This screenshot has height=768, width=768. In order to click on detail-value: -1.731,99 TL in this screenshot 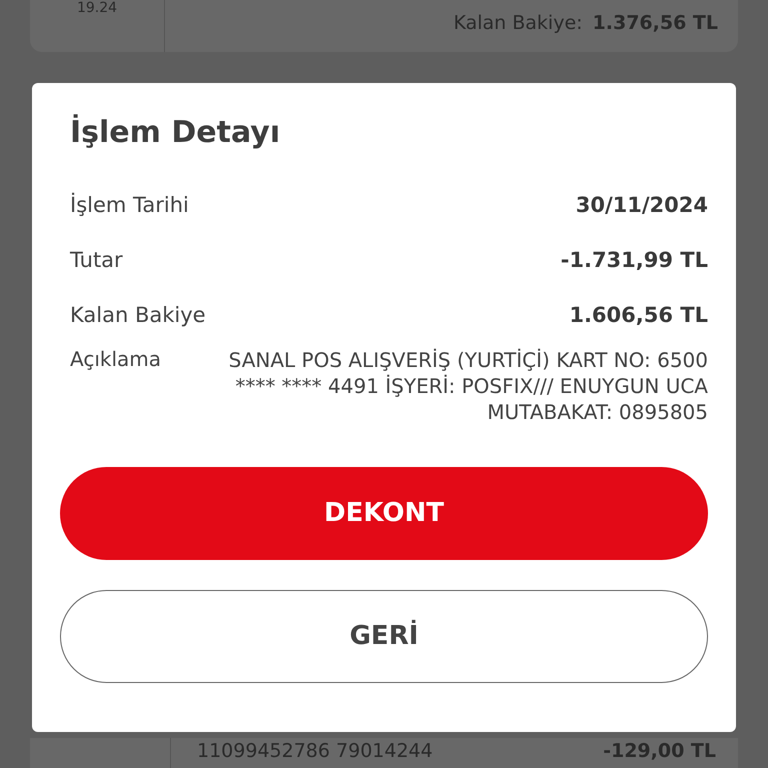, I will do `click(634, 260)`.